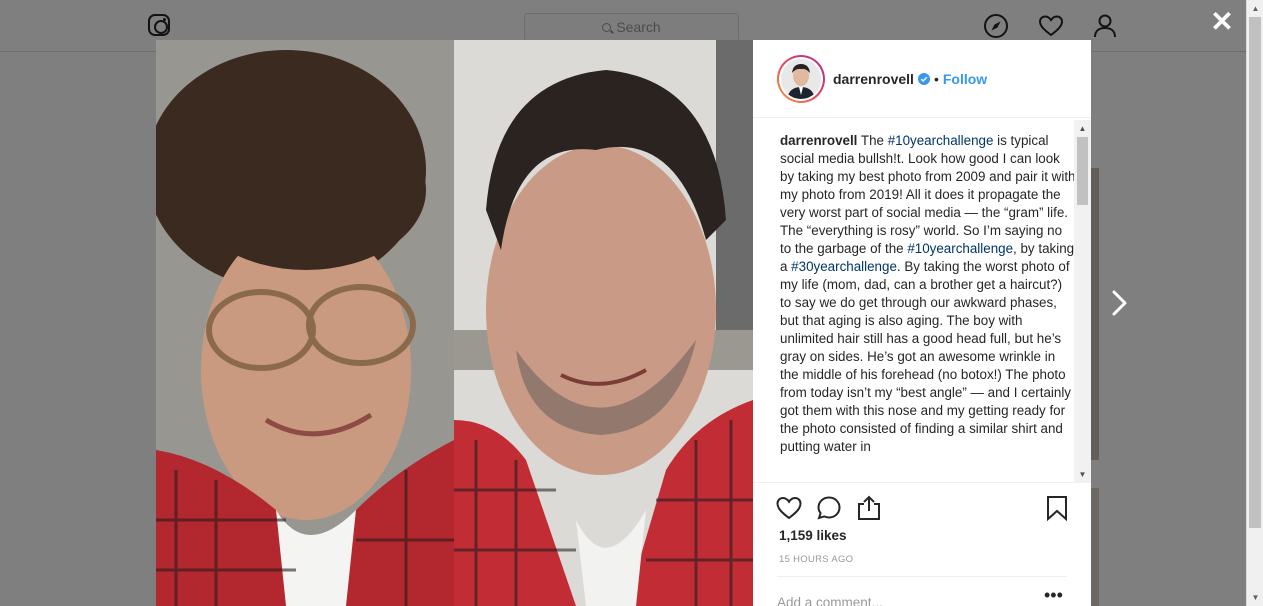 This screenshot has height=606, width=1263. Describe the element at coordinates (818, 140) in the screenshot. I see `caption-username: darrenrovell` at that location.